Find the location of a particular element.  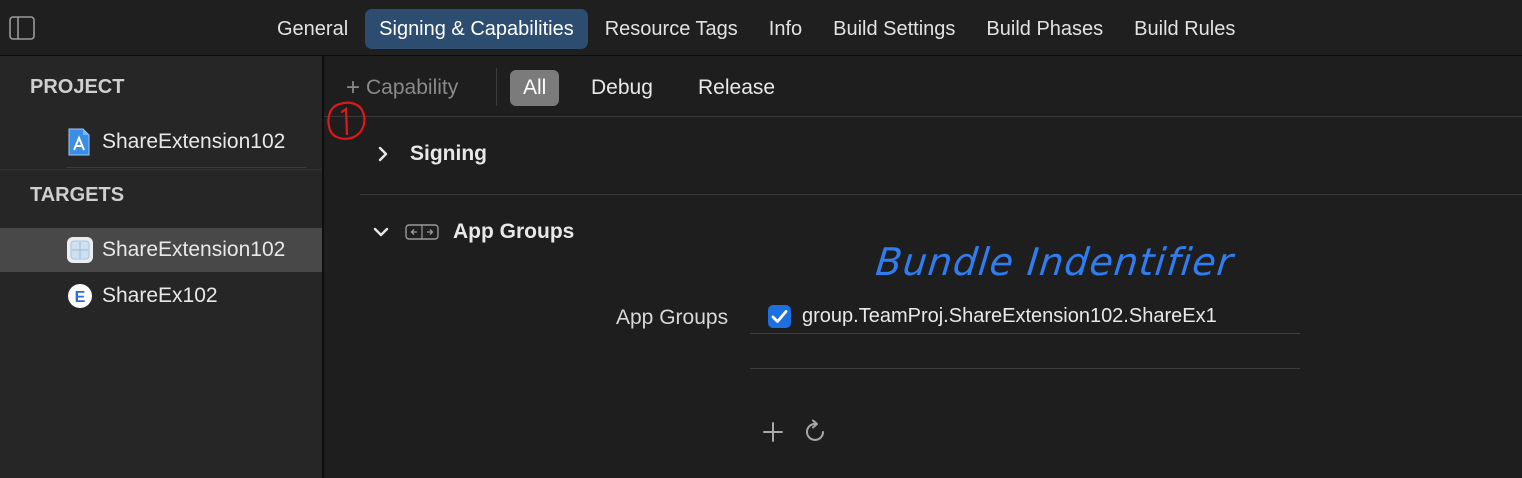

checkmark-icon is located at coordinates (779, 316).